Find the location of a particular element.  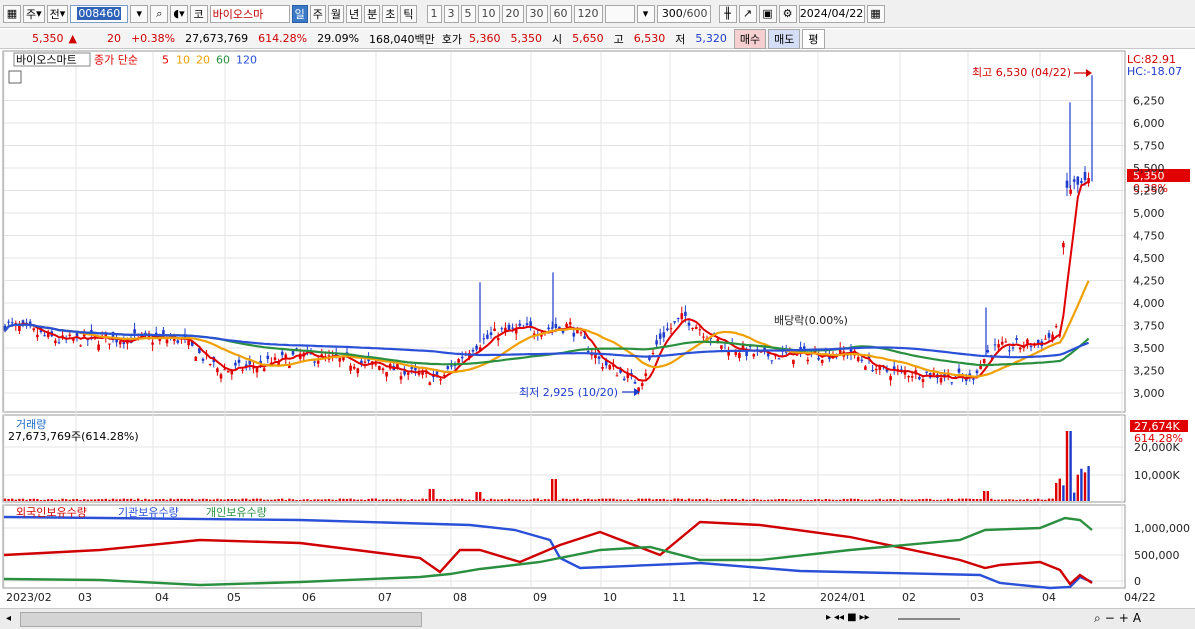

zoom-slider is located at coordinates (929, 619).